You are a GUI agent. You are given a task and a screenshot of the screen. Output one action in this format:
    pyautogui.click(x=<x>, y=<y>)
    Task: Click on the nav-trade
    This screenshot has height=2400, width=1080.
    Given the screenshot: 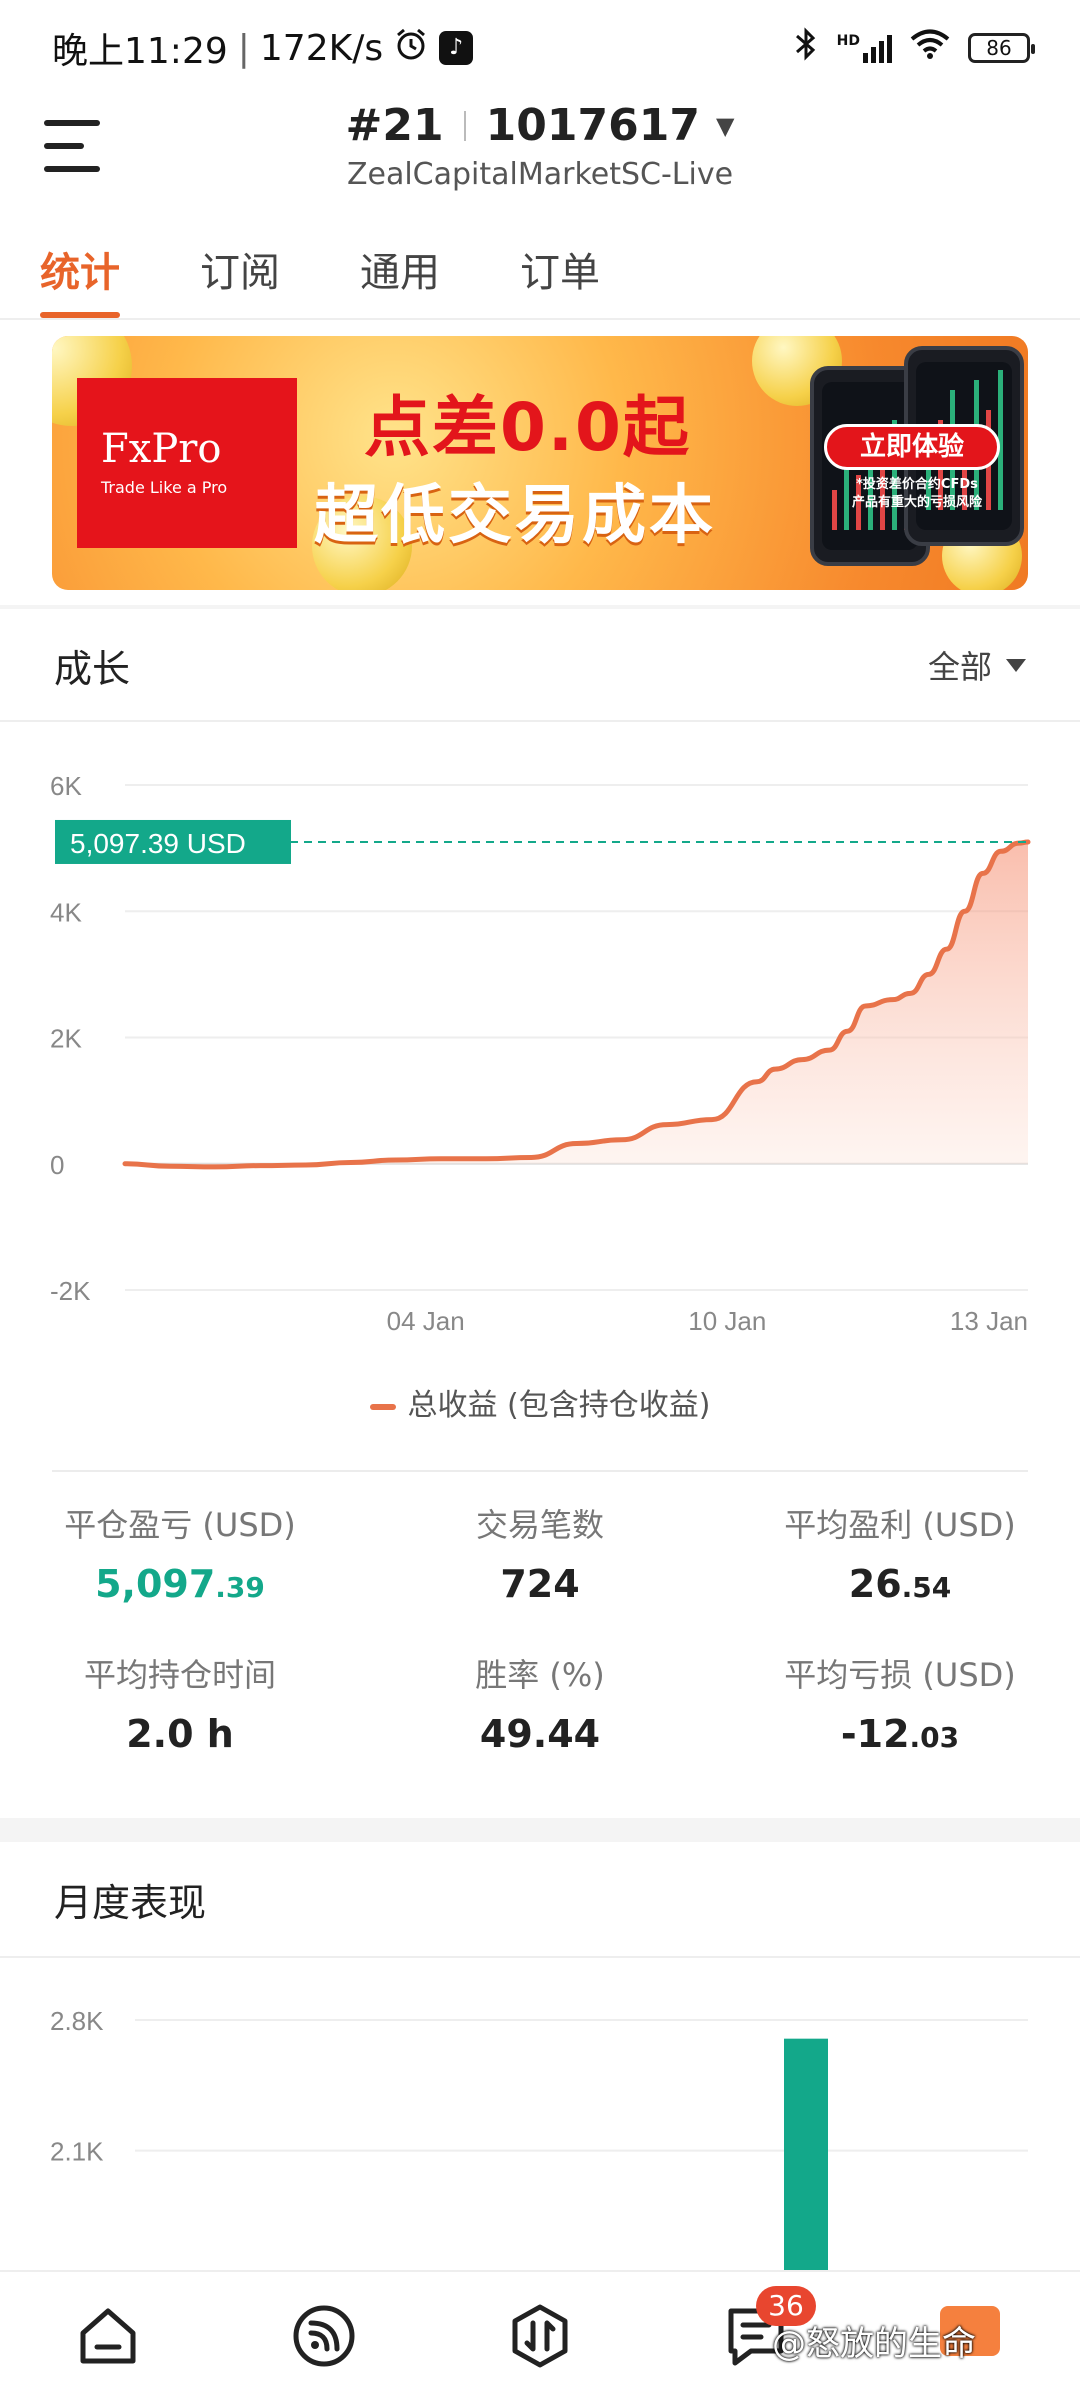 What is the action you would take?
    pyautogui.click(x=540, y=2336)
    